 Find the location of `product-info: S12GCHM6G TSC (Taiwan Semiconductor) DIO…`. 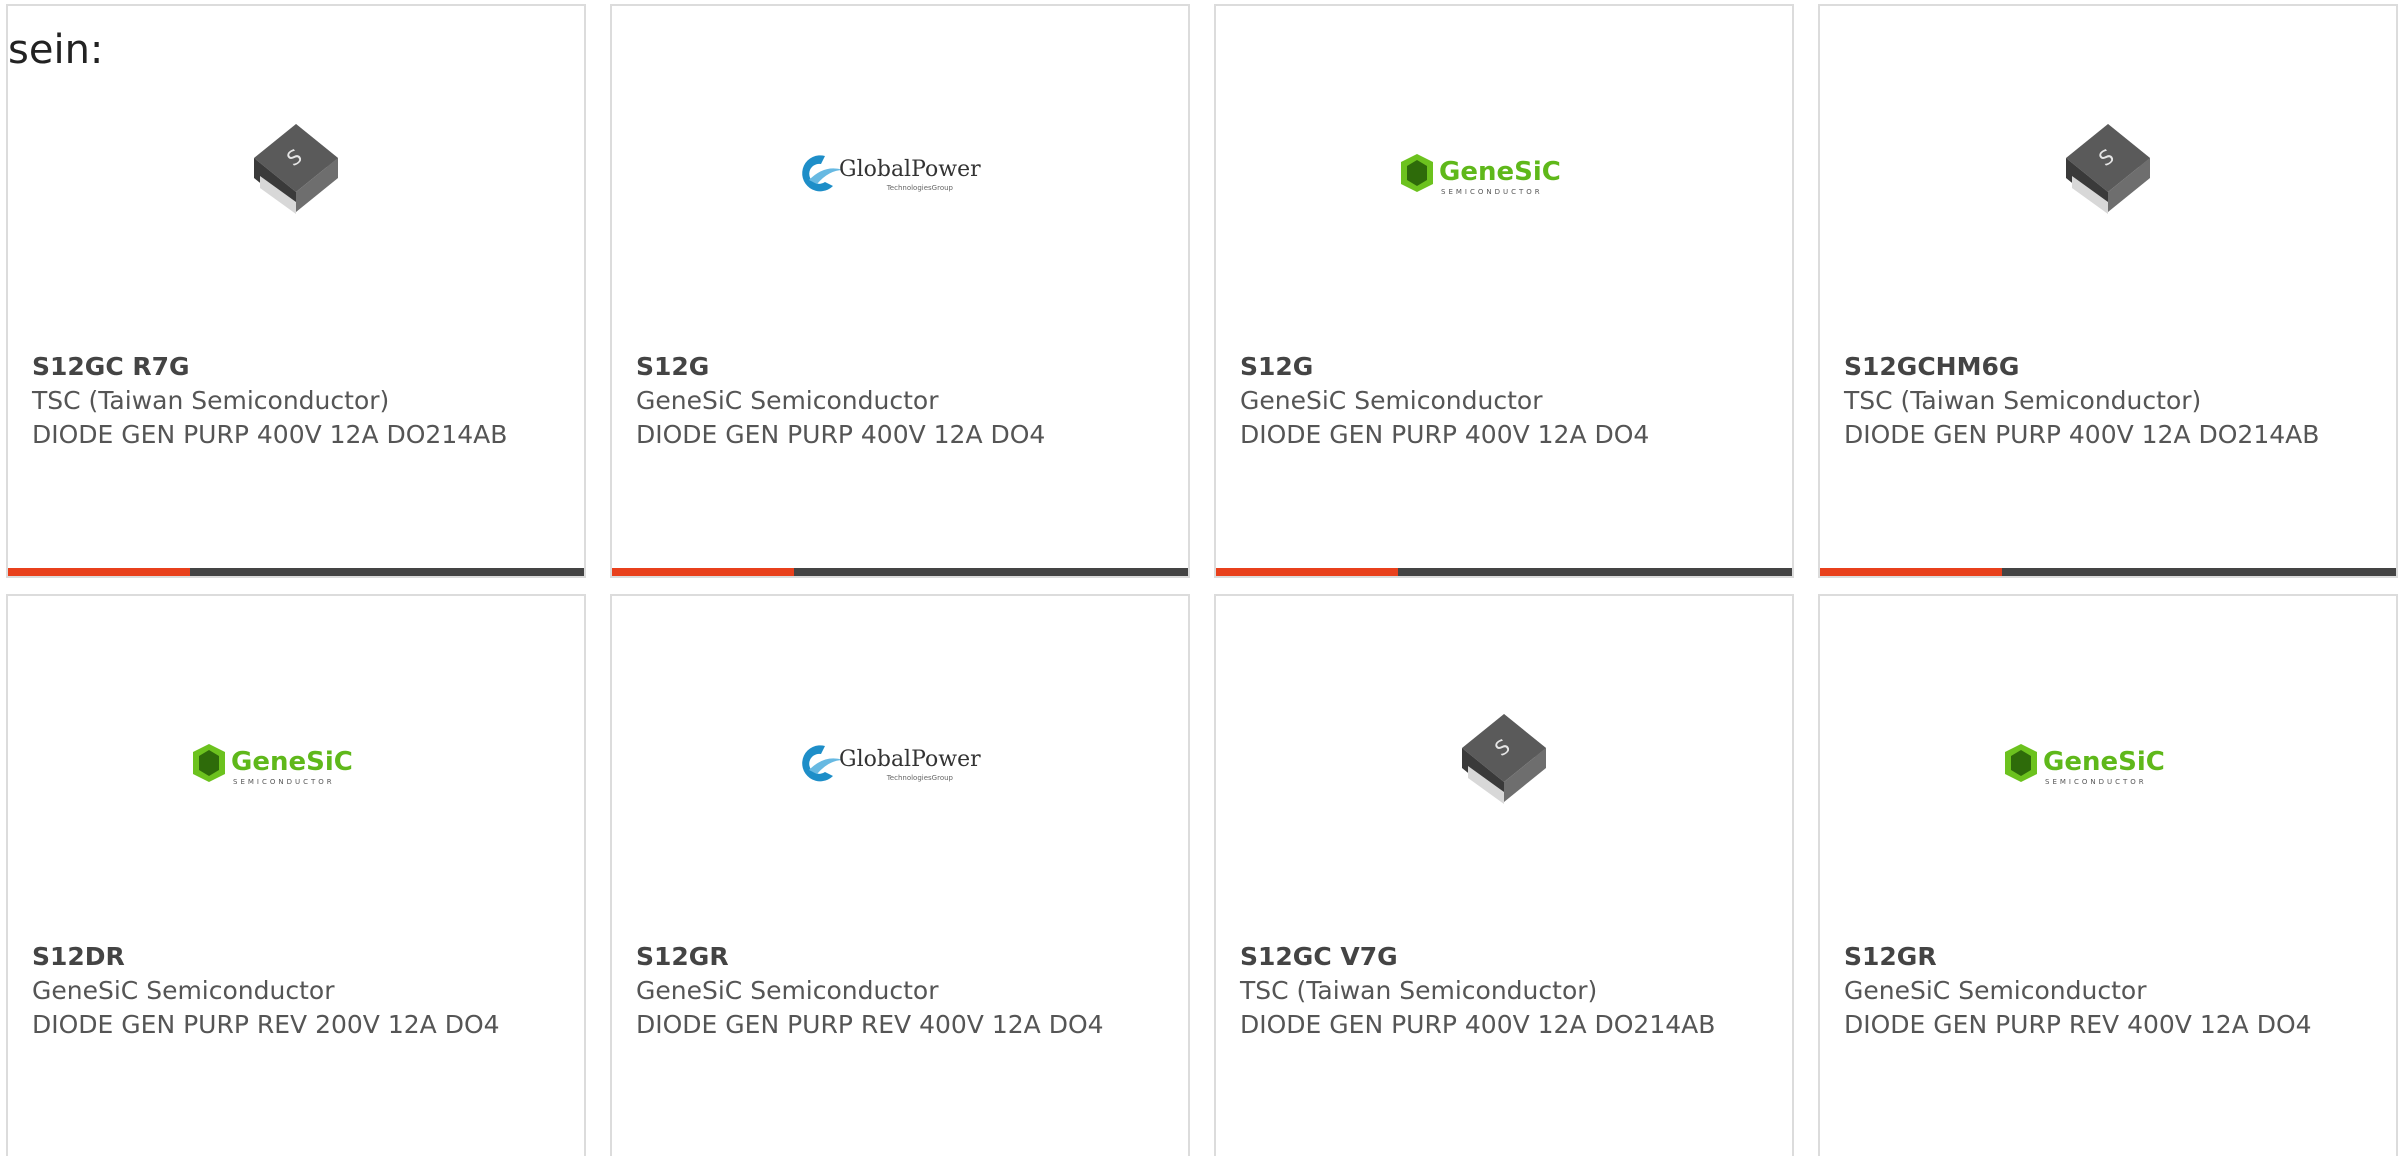

product-info: S12GCHM6G TSC (Taiwan Semiconductor) DIO… is located at coordinates (2110, 401).